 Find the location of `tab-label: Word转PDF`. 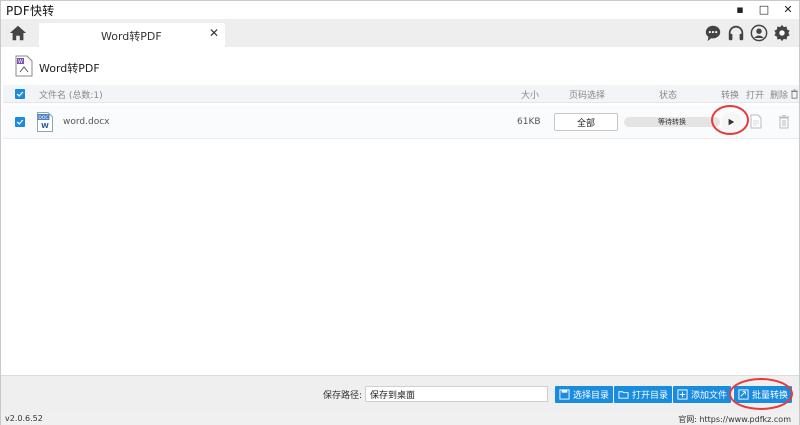

tab-label: Word转PDF is located at coordinates (131, 36).